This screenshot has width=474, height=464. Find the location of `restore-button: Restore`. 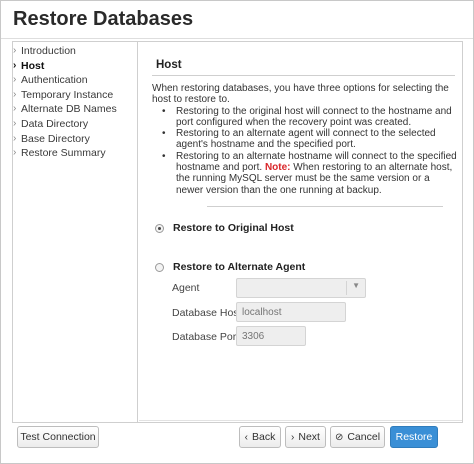

restore-button: Restore is located at coordinates (414, 437).